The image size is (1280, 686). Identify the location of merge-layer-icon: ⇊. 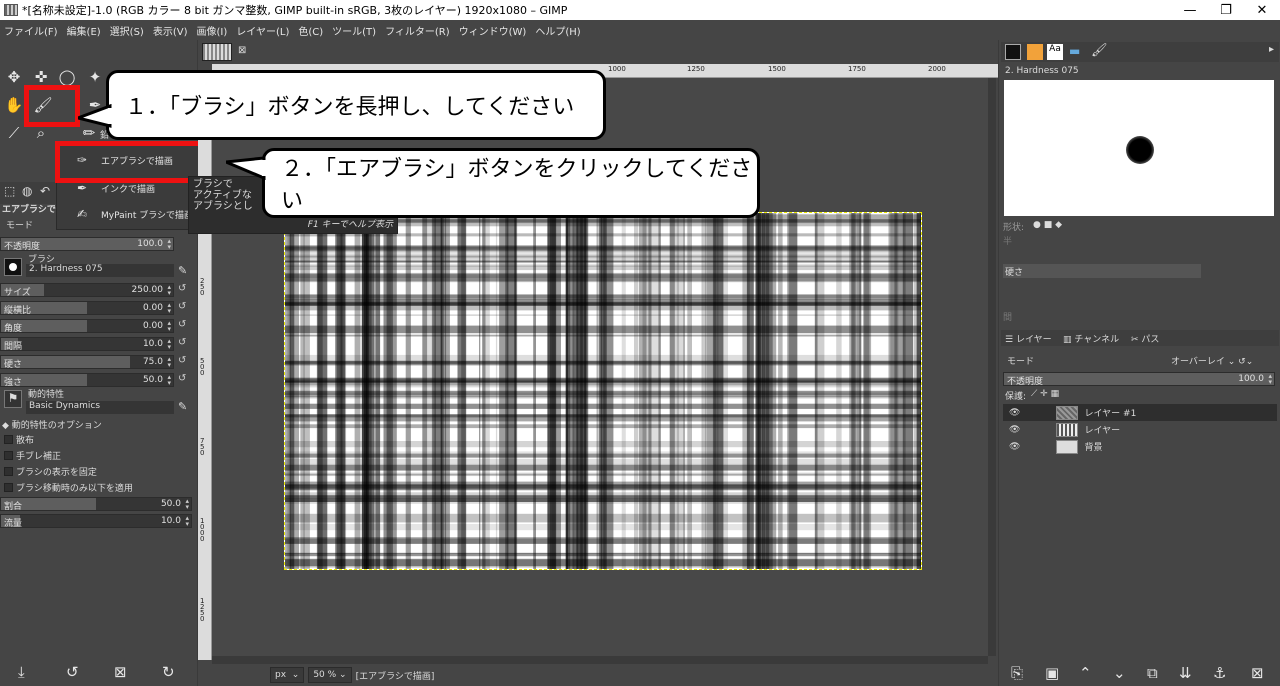
(1185, 673).